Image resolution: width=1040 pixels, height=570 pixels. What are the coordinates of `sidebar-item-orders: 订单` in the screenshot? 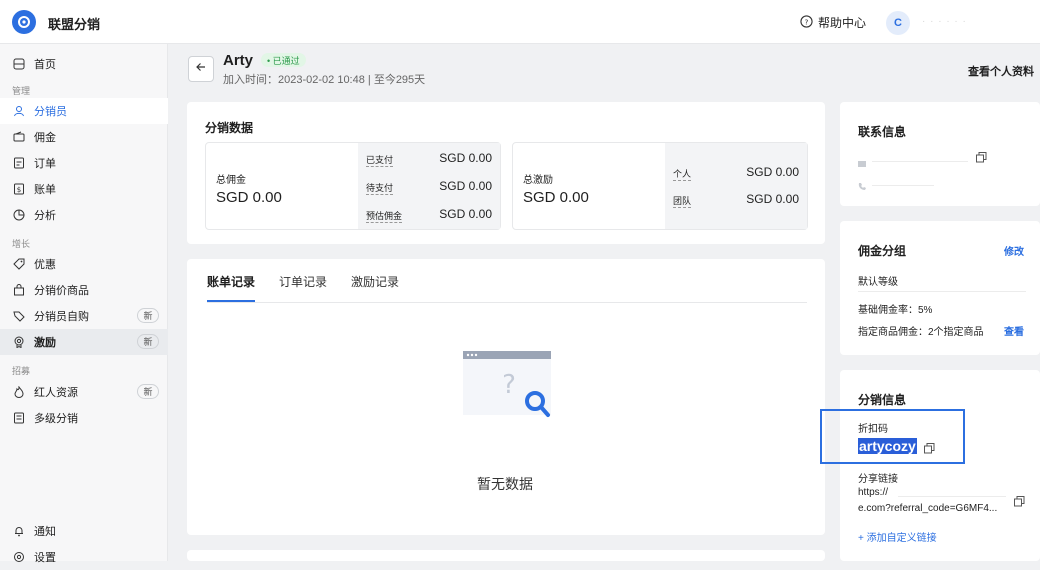 It's located at (84, 163).